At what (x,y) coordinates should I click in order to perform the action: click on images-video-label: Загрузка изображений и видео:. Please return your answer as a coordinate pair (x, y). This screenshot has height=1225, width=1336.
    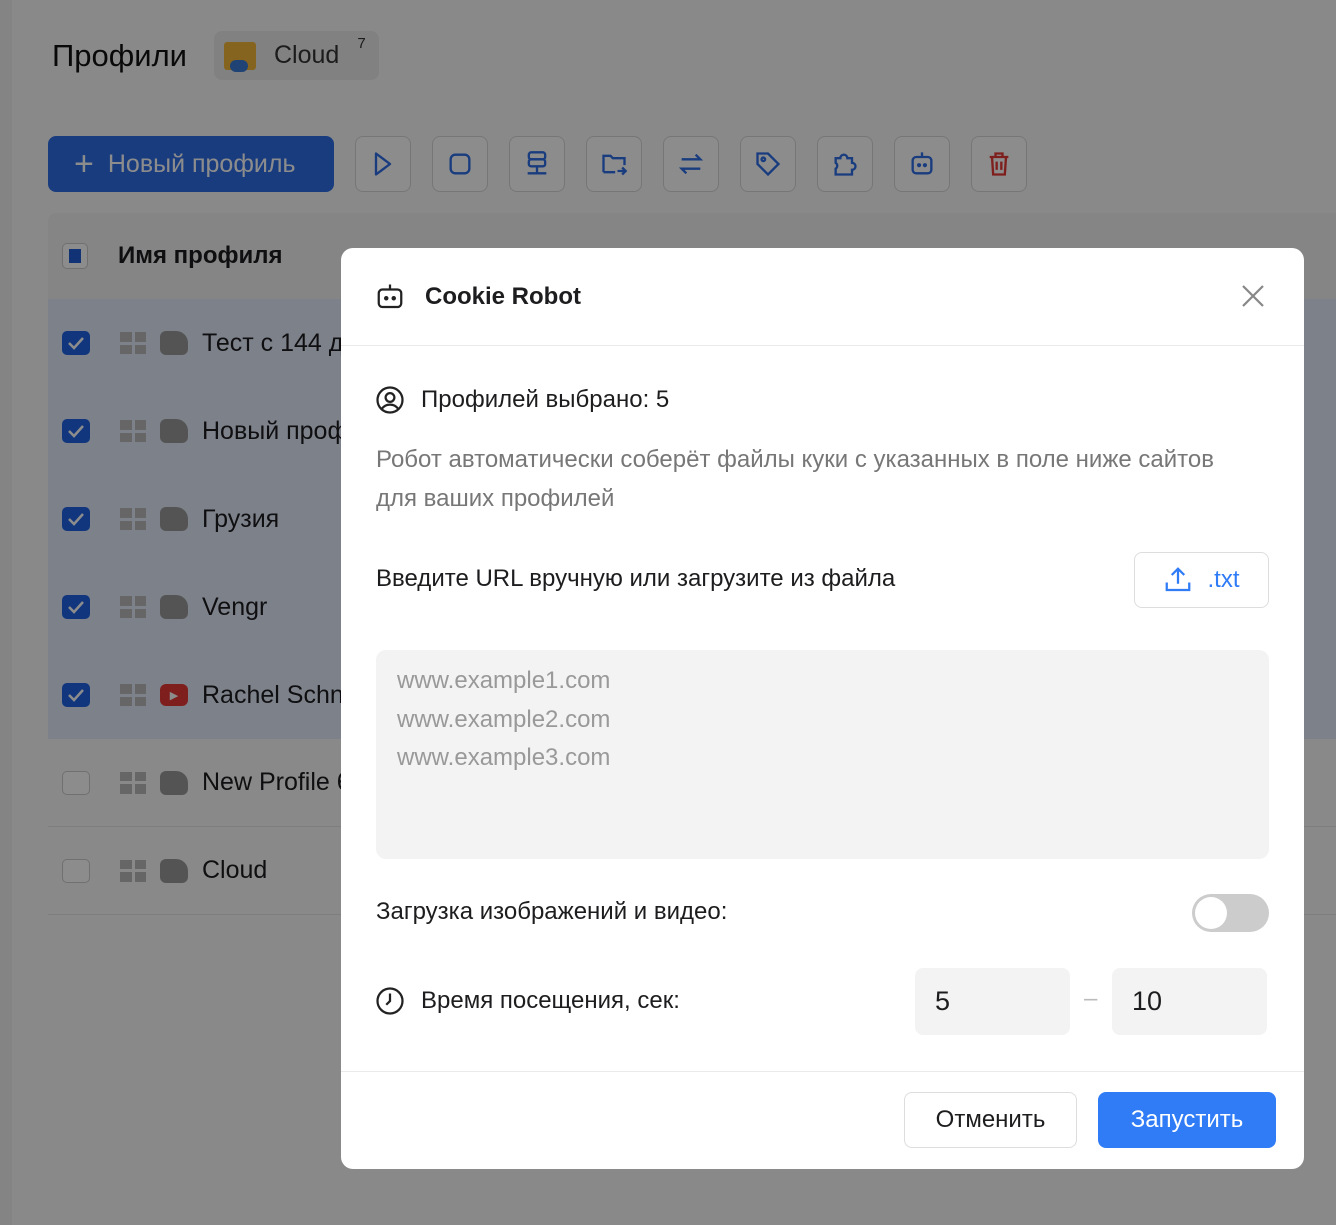
    Looking at the image, I should click on (552, 911).